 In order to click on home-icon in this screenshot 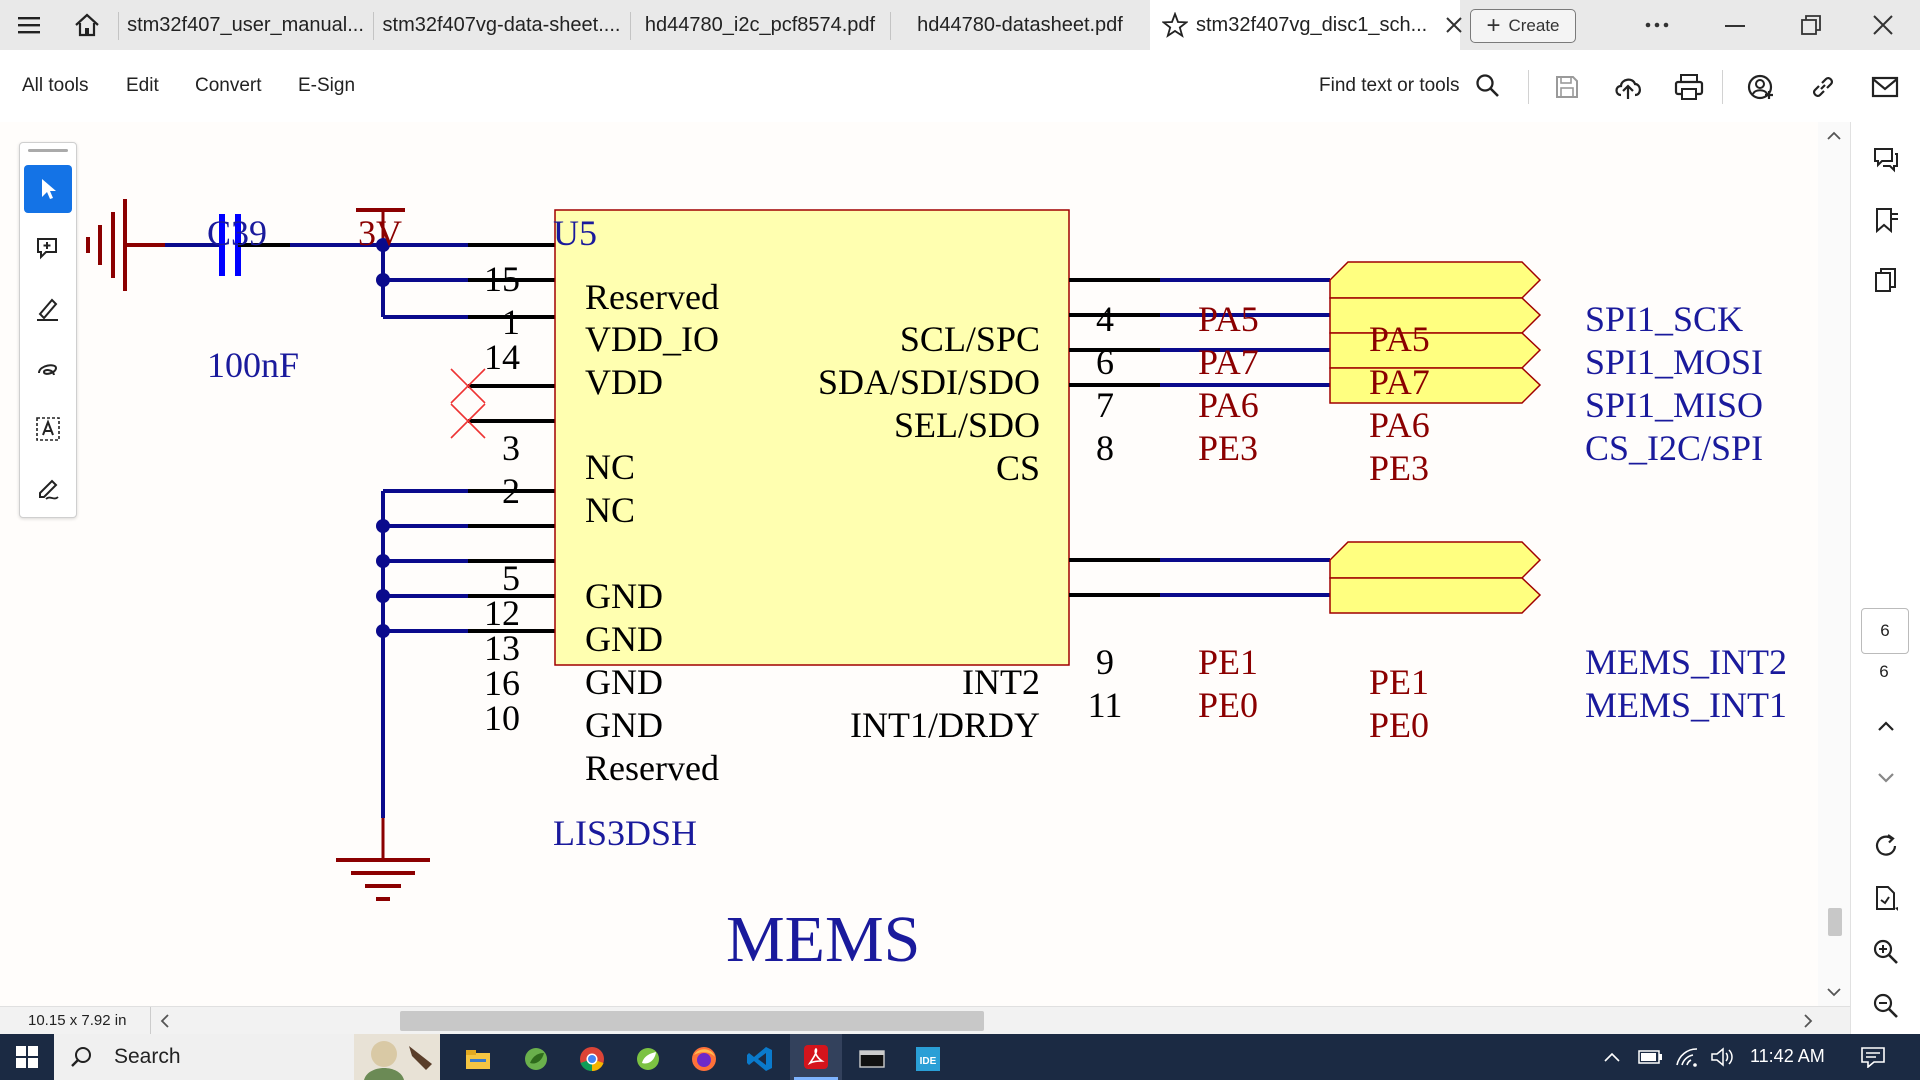, I will do `click(87, 25)`.